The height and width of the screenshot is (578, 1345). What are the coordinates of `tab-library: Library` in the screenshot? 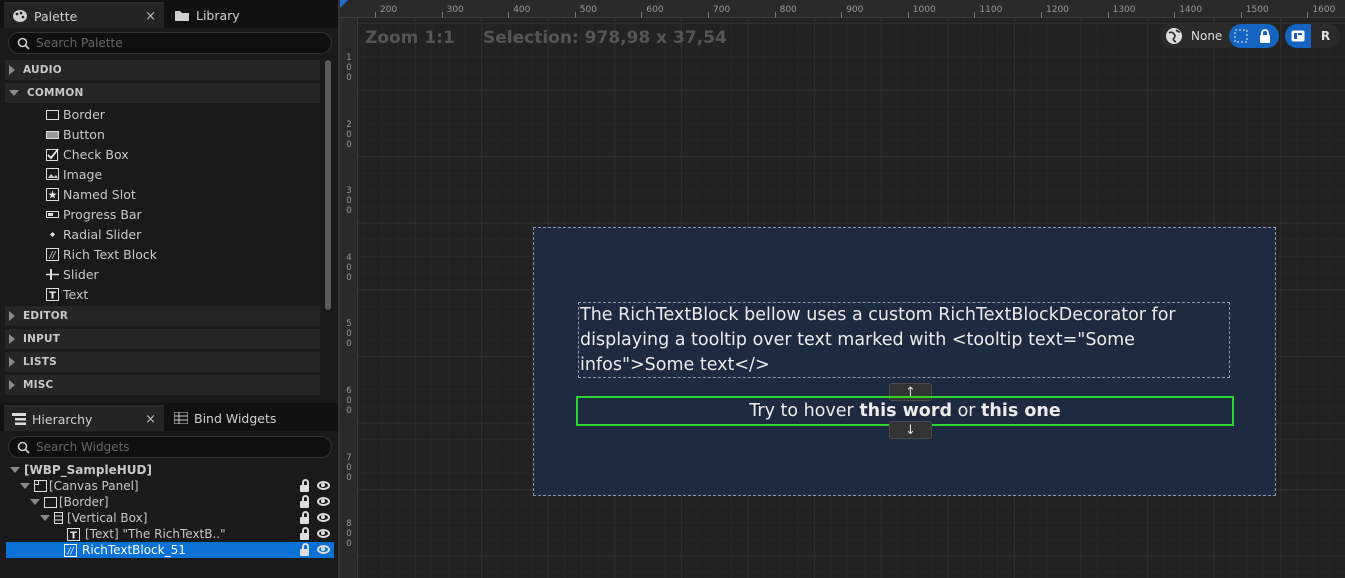 It's located at (207, 15).